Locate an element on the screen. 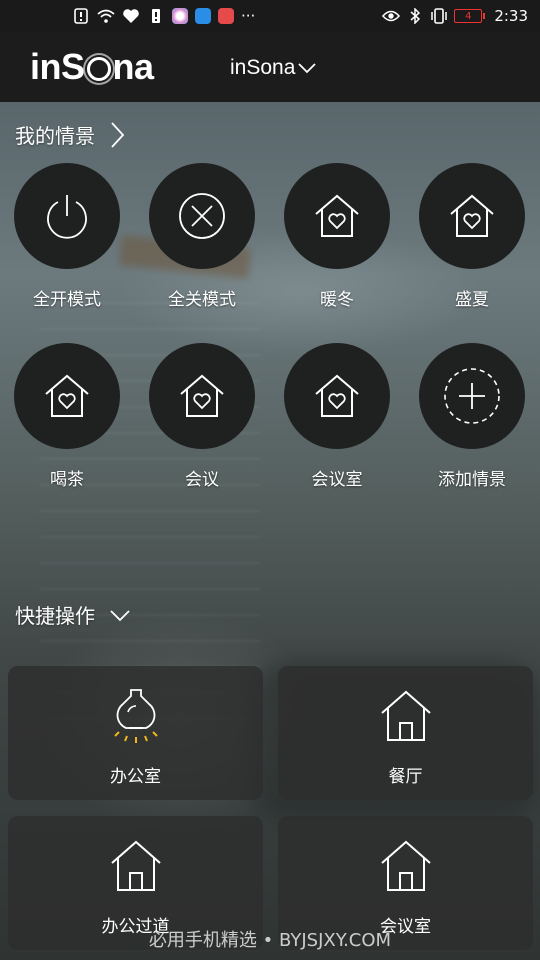  scene-add: 添加情景 is located at coordinates (472, 416).